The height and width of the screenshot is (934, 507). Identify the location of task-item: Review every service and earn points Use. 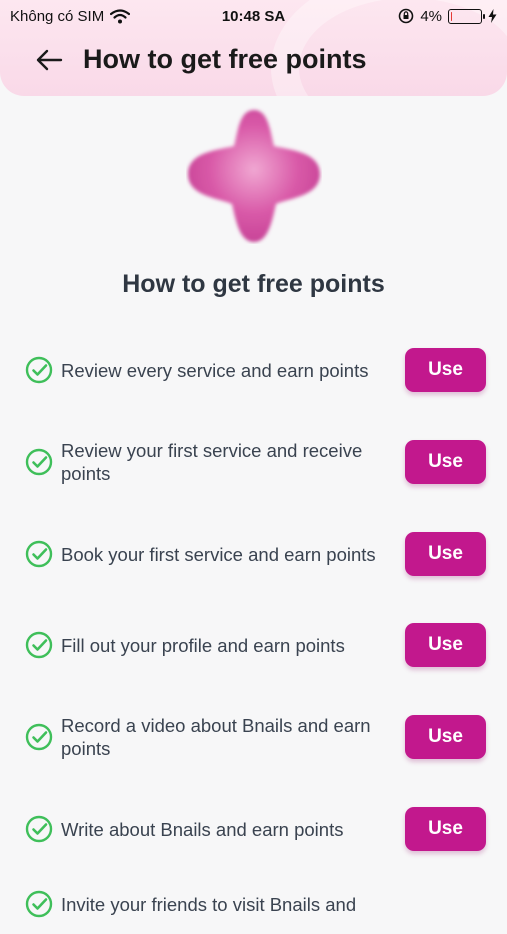
(253, 370).